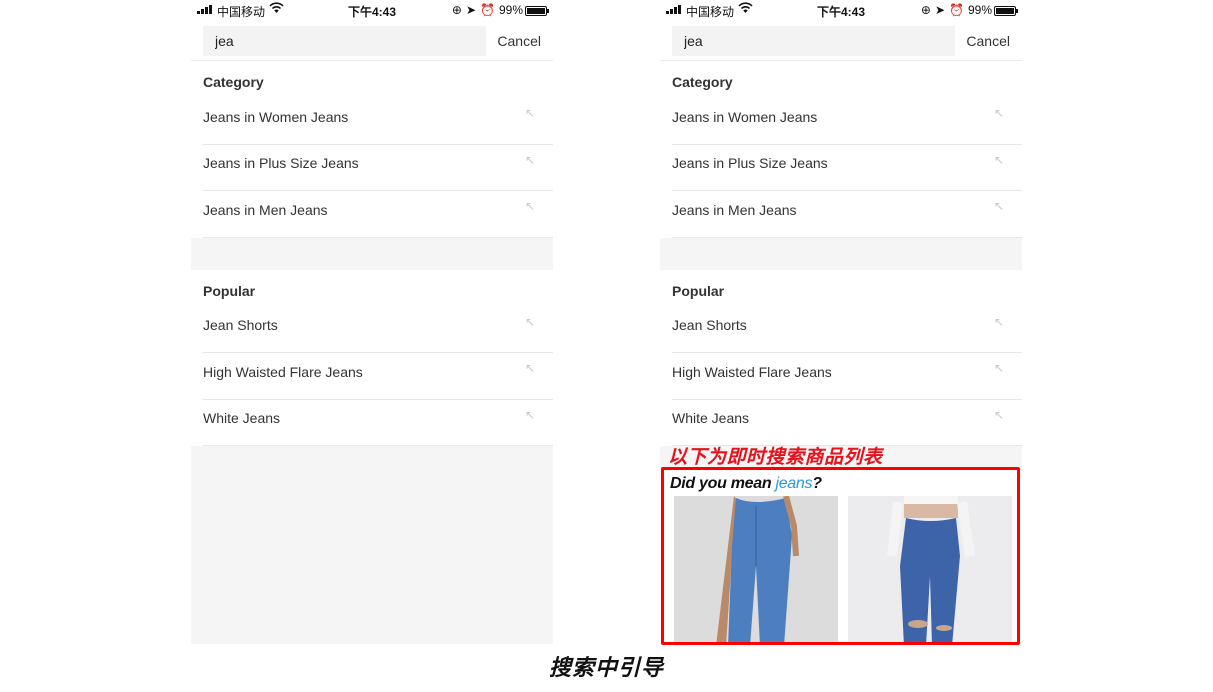  I want to click on product-grid, so click(843, 569).